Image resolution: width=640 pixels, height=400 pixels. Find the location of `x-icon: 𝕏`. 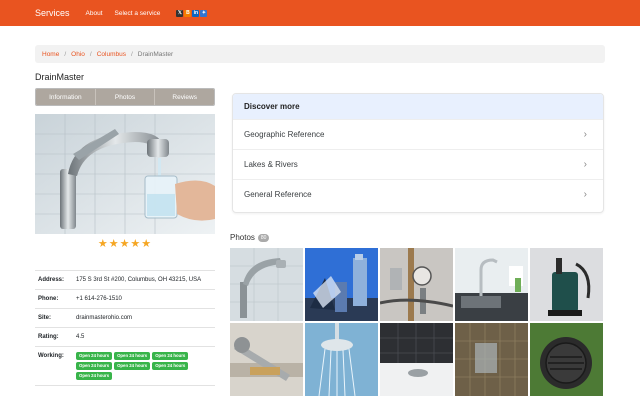

x-icon: 𝕏 is located at coordinates (180, 13).